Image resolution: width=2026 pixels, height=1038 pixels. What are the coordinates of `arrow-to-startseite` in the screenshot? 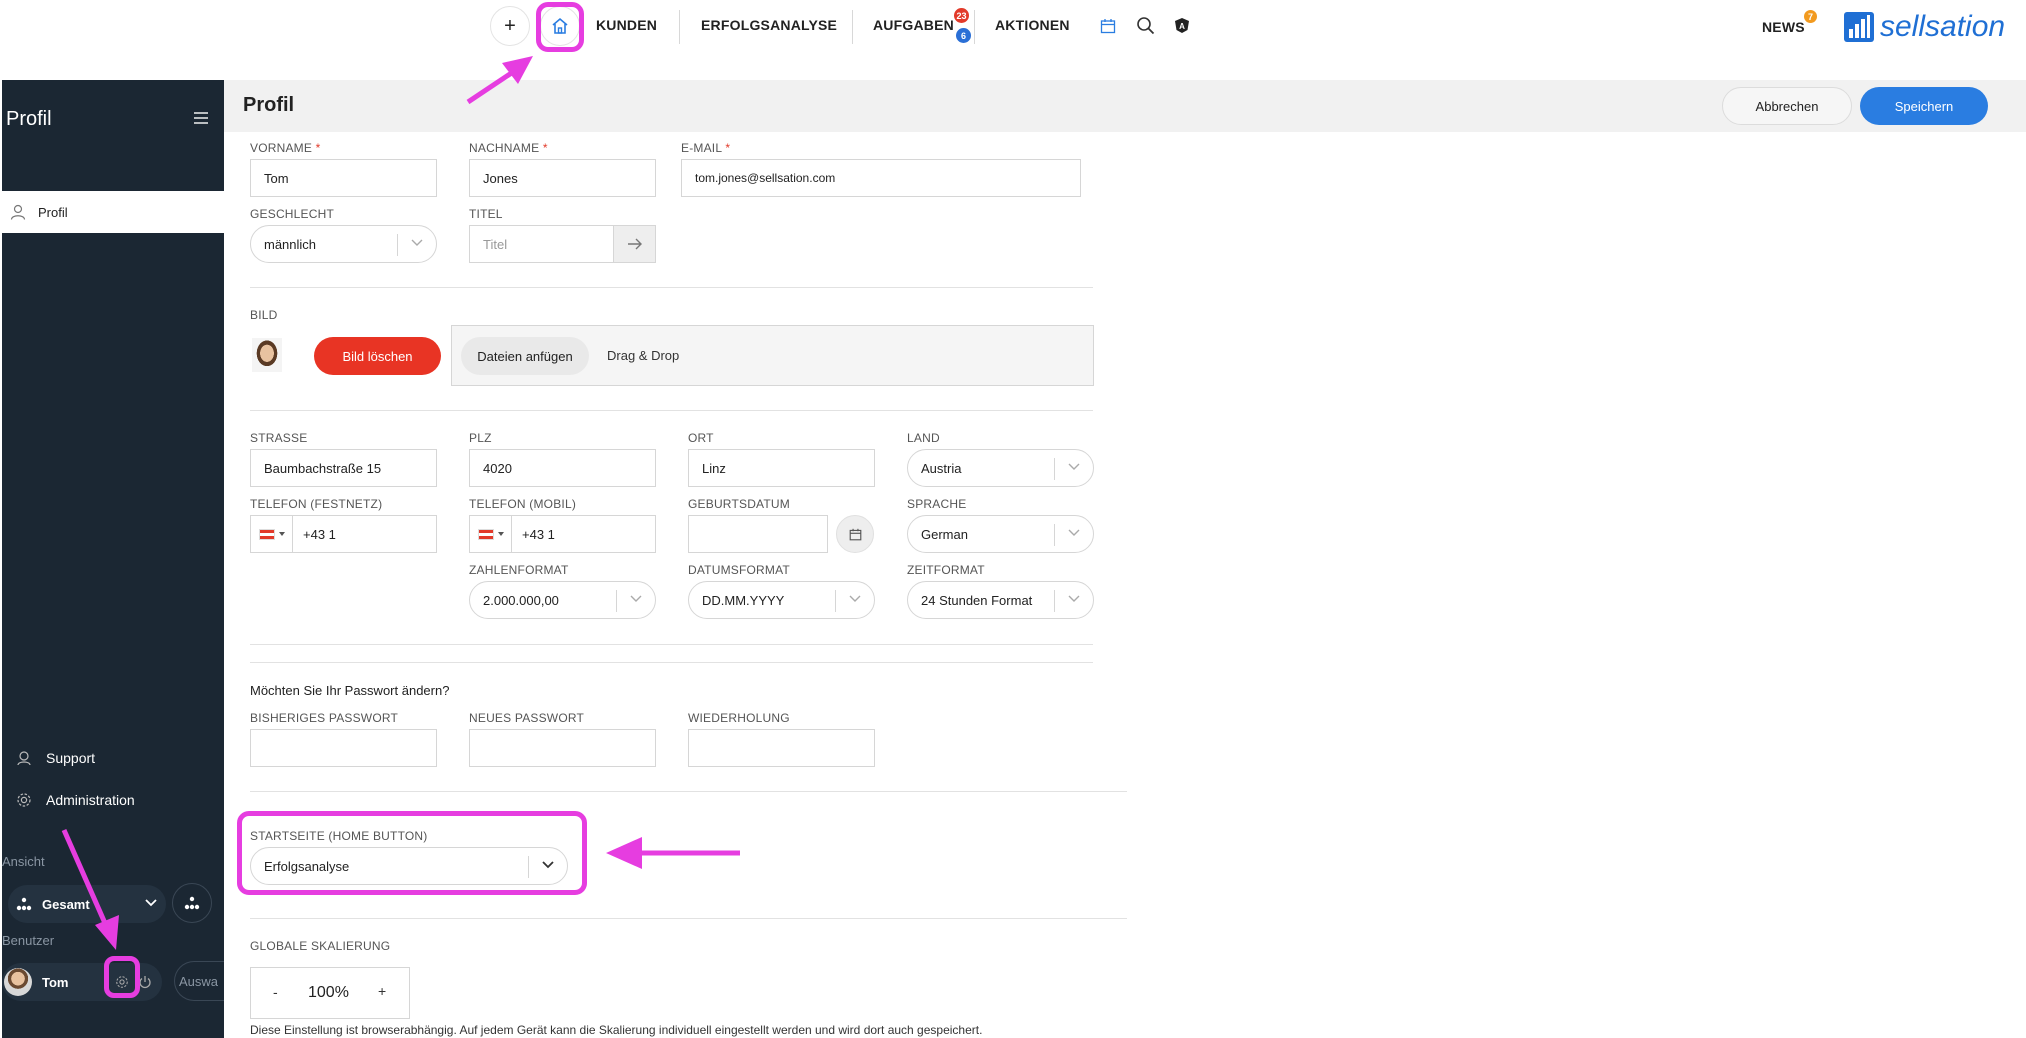 It's located at (673, 853).